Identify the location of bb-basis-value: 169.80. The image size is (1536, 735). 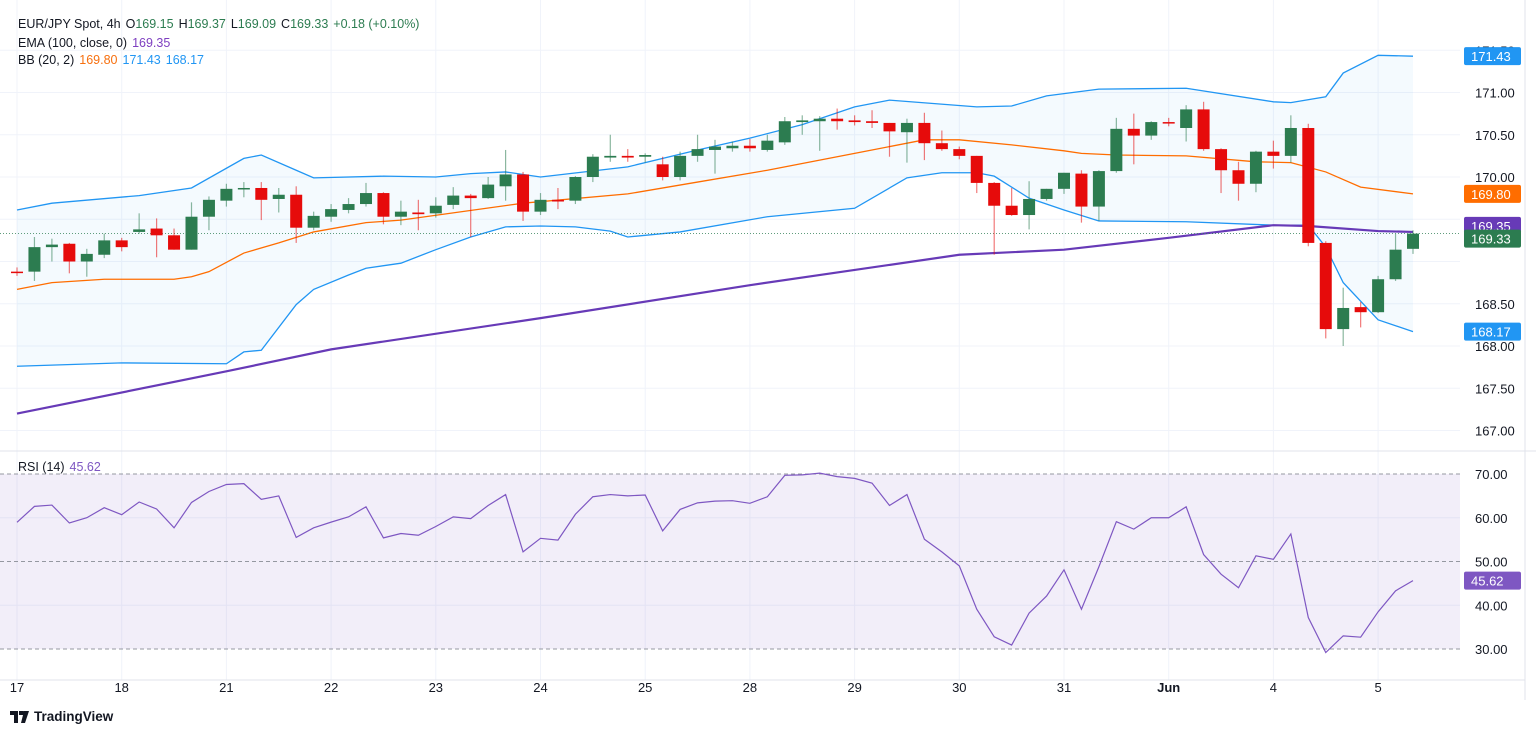
(98, 60).